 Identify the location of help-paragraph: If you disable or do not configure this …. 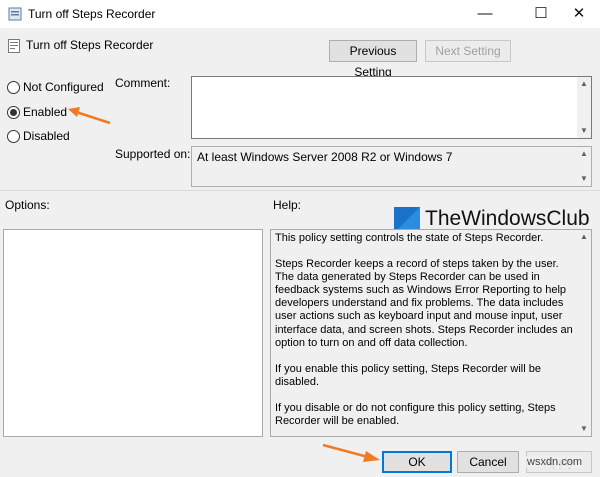
(415, 414).